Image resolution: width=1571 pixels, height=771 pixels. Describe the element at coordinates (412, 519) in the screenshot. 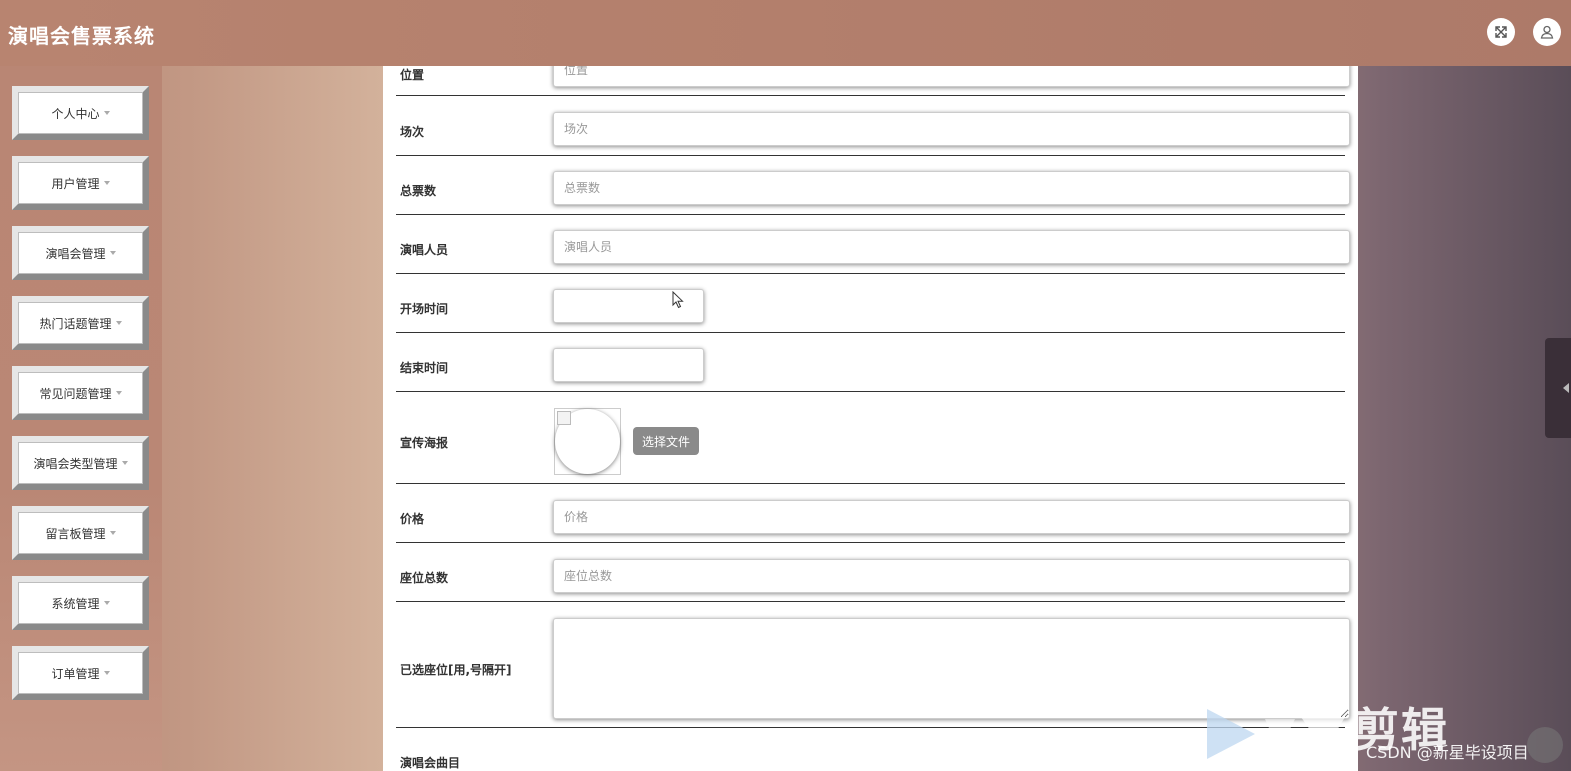

I see `price-label: 价格` at that location.